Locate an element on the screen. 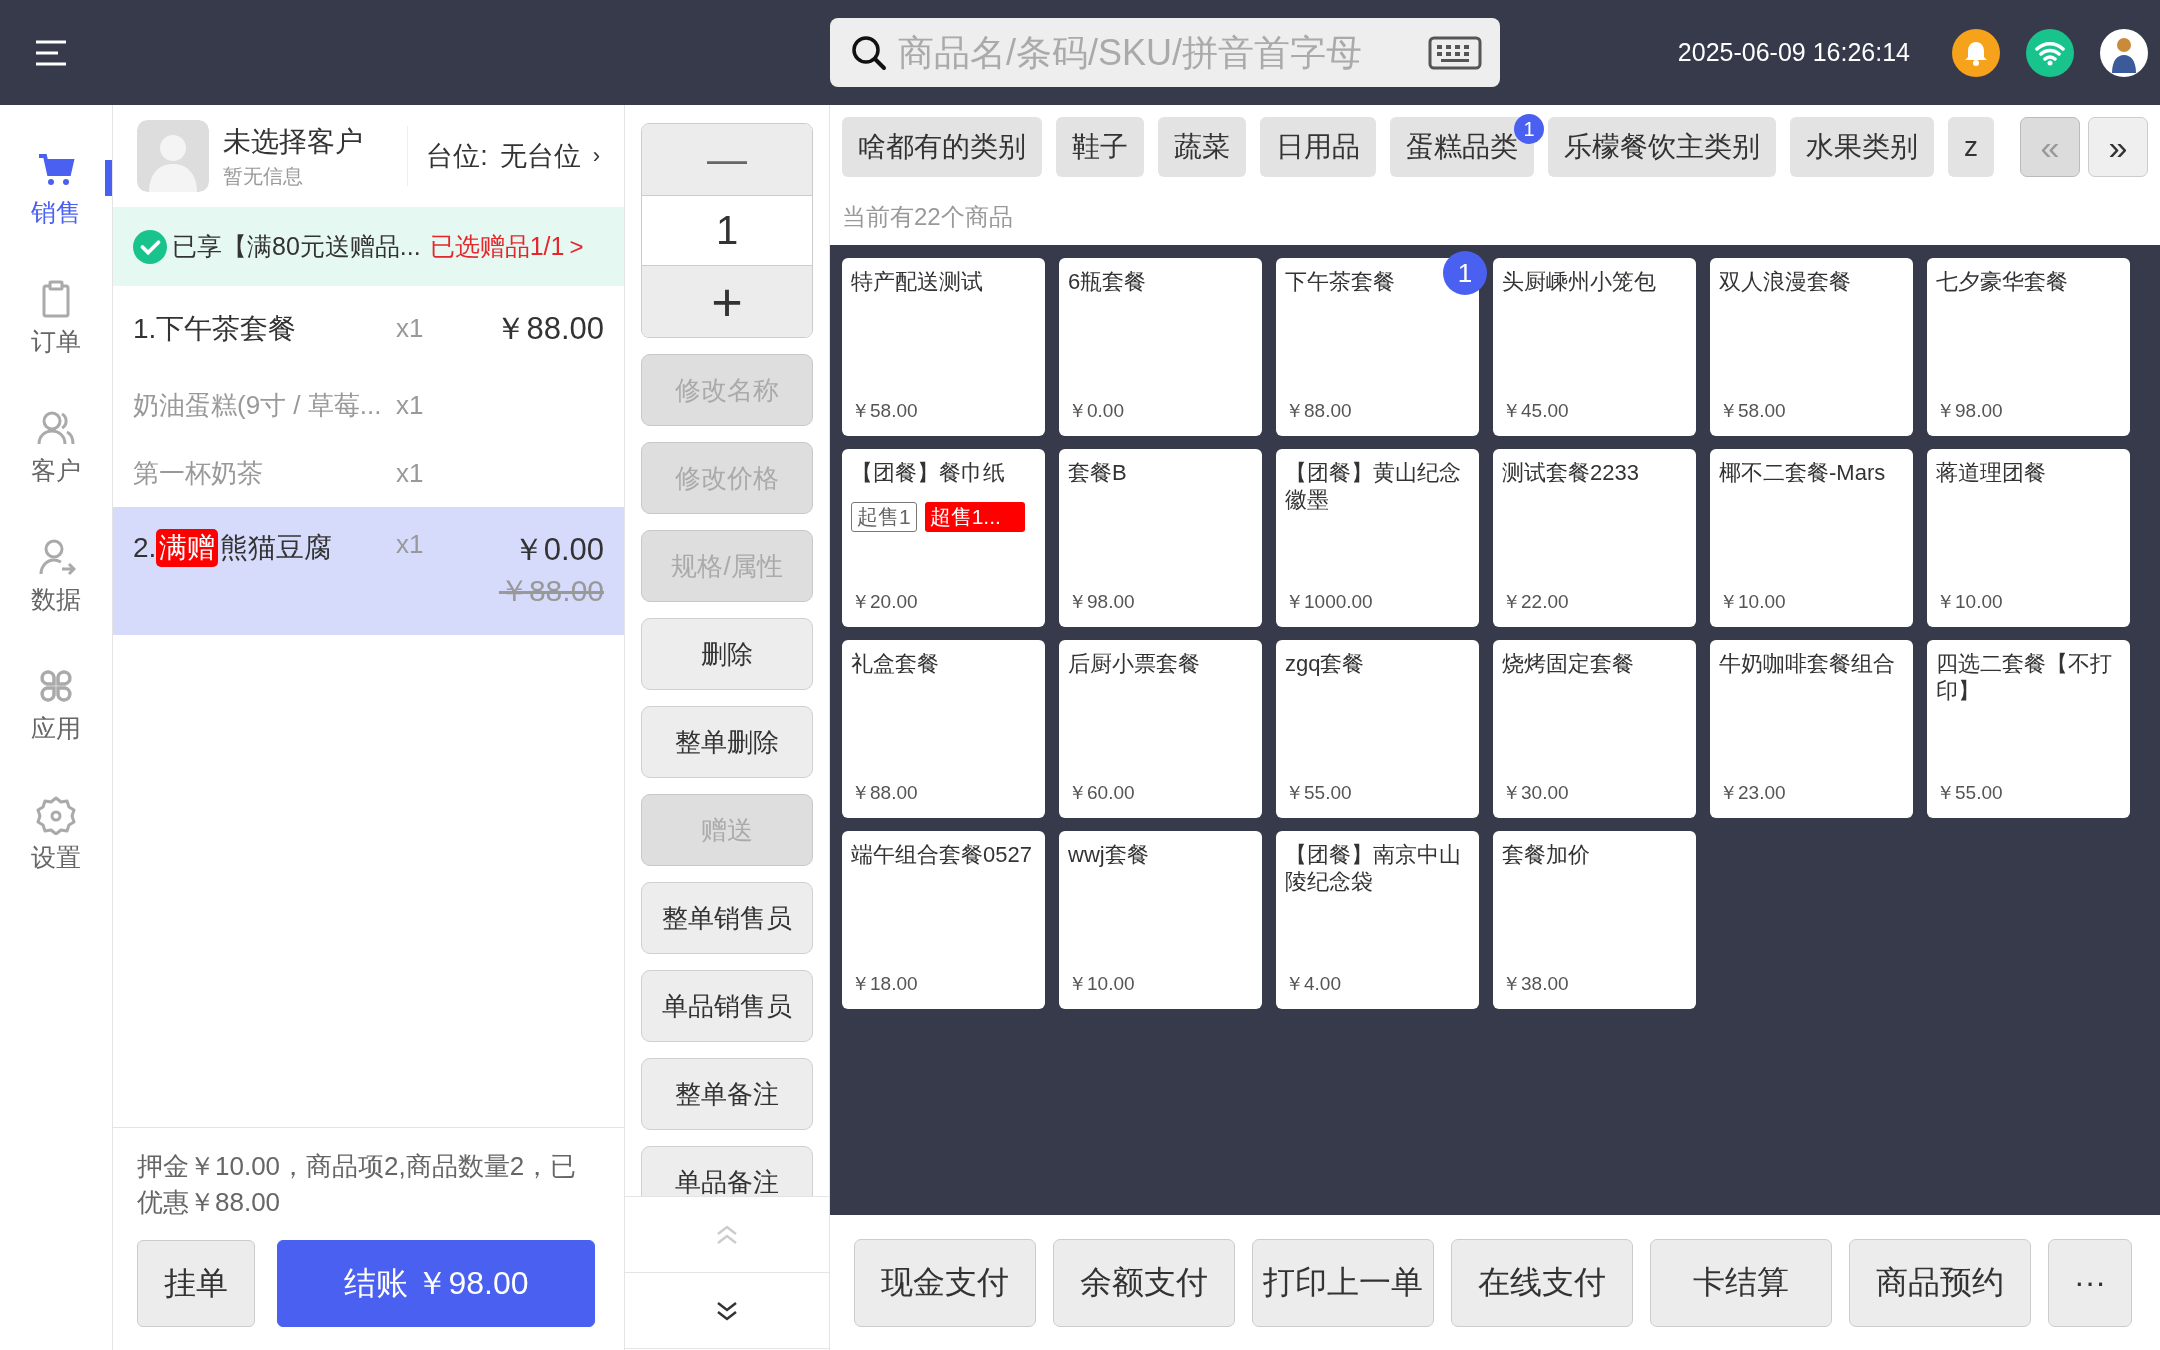  item-price: ￥88.00 is located at coordinates (549, 328).